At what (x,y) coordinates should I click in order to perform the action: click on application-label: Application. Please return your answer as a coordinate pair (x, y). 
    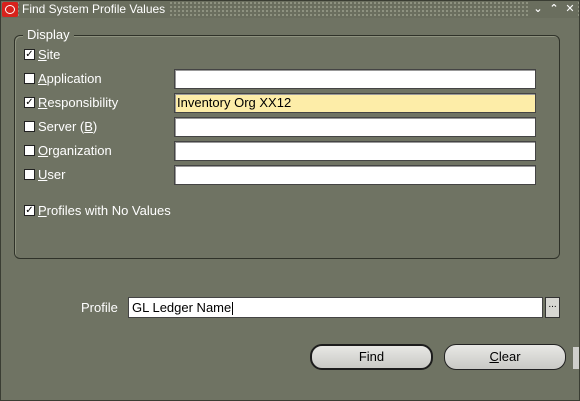
    Looking at the image, I should click on (70, 79).